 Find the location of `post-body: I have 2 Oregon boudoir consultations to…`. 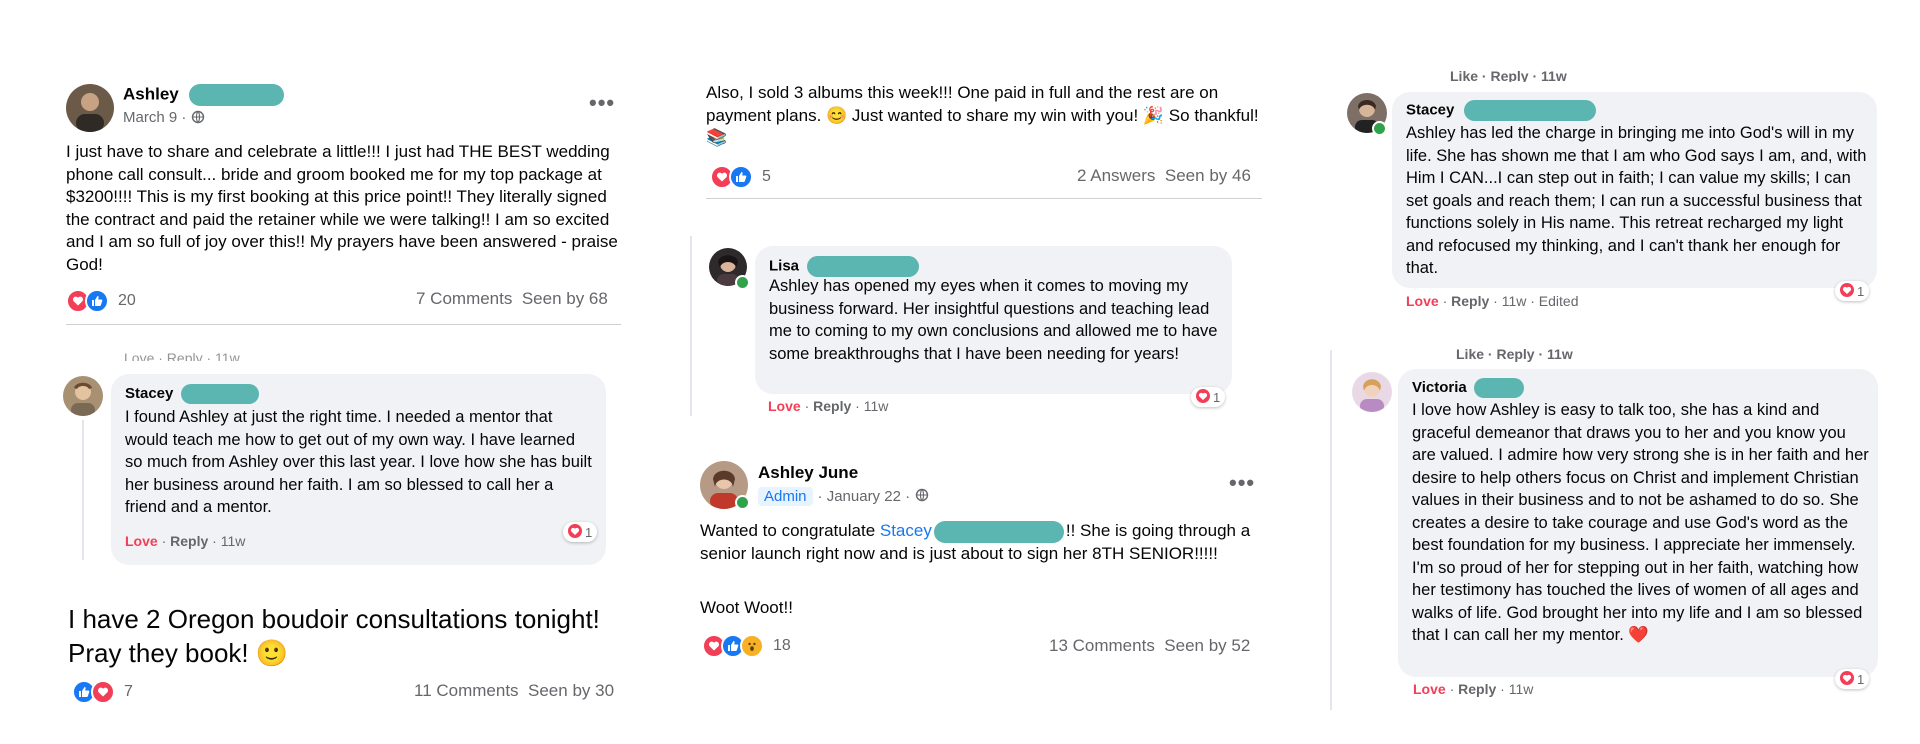

post-body: I have 2 Oregon boudoir consultations to… is located at coordinates (334, 636).